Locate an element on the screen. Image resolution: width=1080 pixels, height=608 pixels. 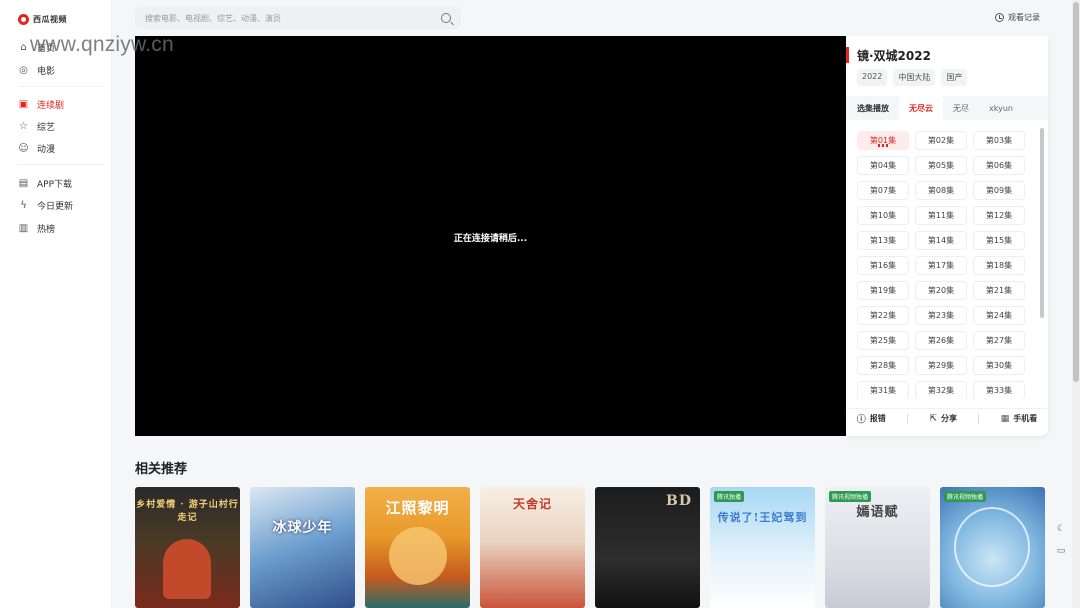
sidebar-item-variety: ☆ 综艺 is located at coordinates (56, 126).